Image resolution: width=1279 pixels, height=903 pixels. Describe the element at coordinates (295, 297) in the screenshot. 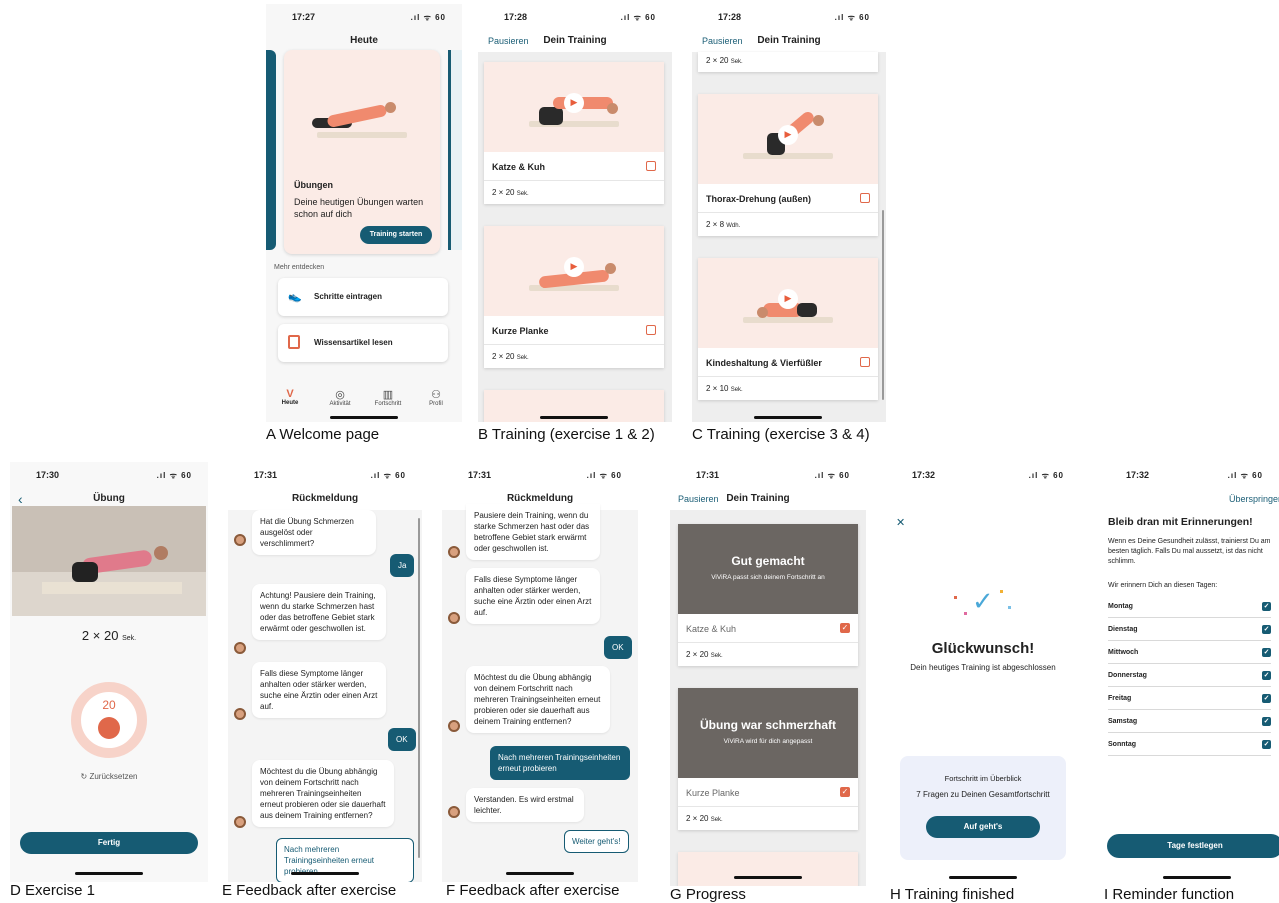

I see `shoe-icon: 👟` at that location.